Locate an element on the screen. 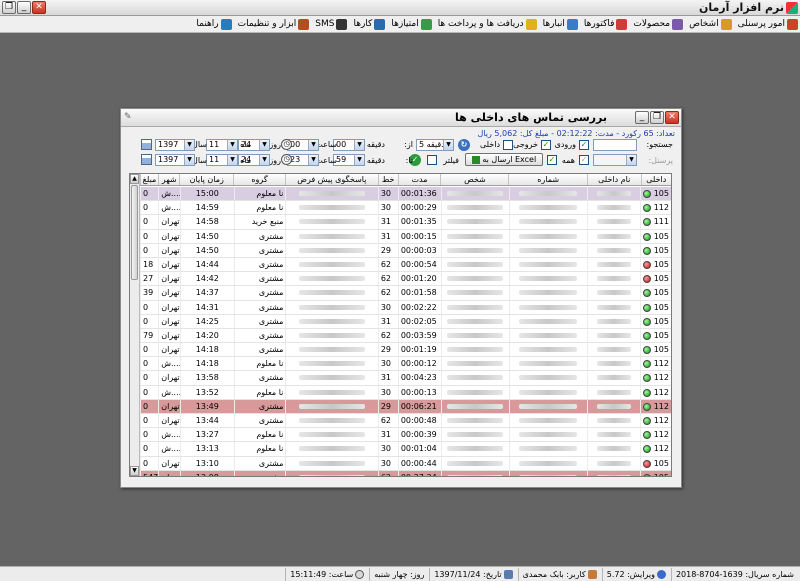 Image resolution: width=800 pixels, height=581 pixels. column-header: شهر is located at coordinates (168, 179).